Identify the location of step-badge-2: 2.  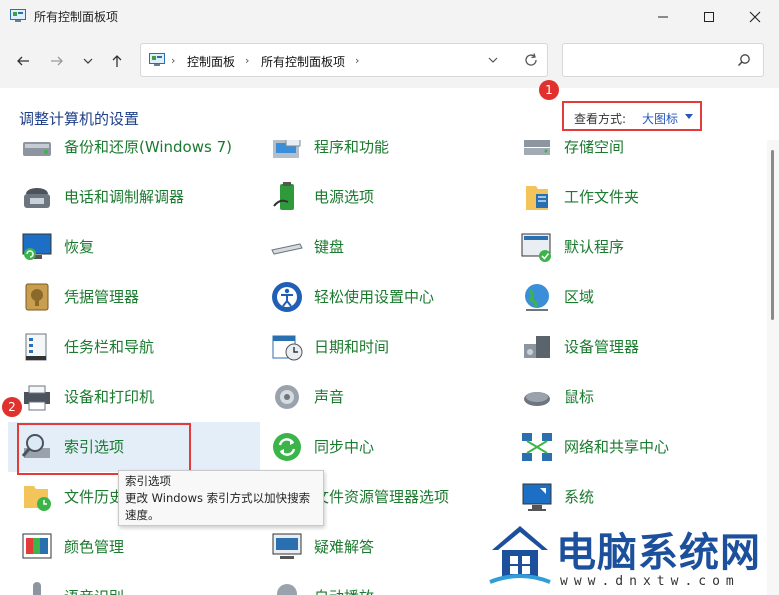
(12, 407).